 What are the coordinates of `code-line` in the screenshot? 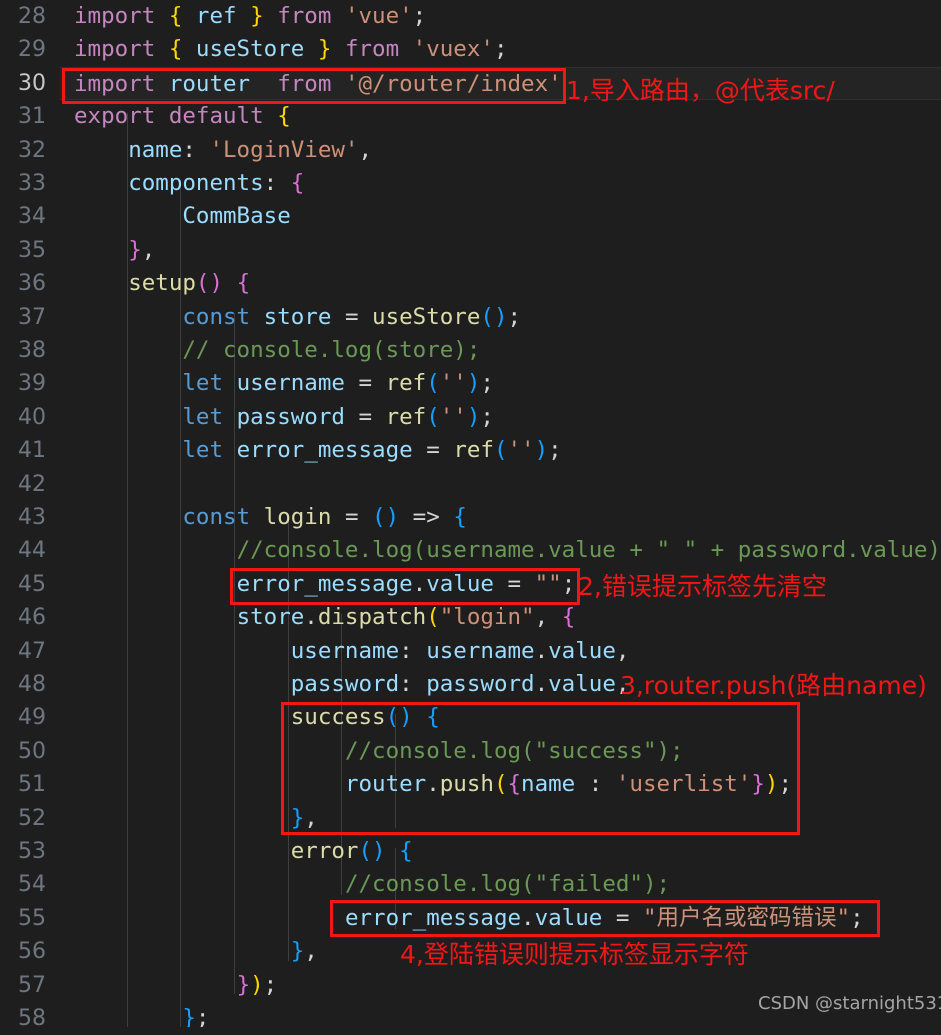 It's located at (500, 484).